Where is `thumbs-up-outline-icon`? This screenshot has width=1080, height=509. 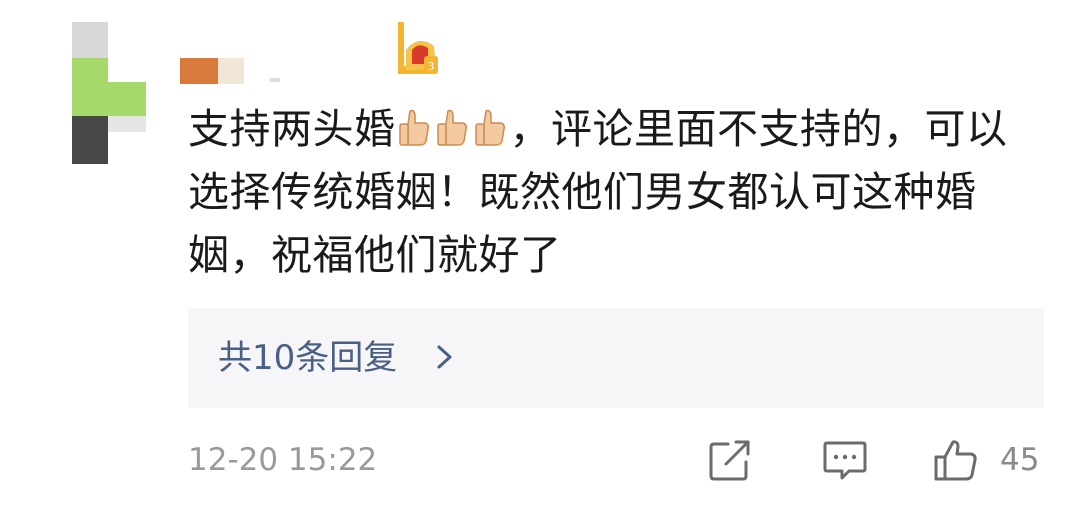 thumbs-up-outline-icon is located at coordinates (956, 460).